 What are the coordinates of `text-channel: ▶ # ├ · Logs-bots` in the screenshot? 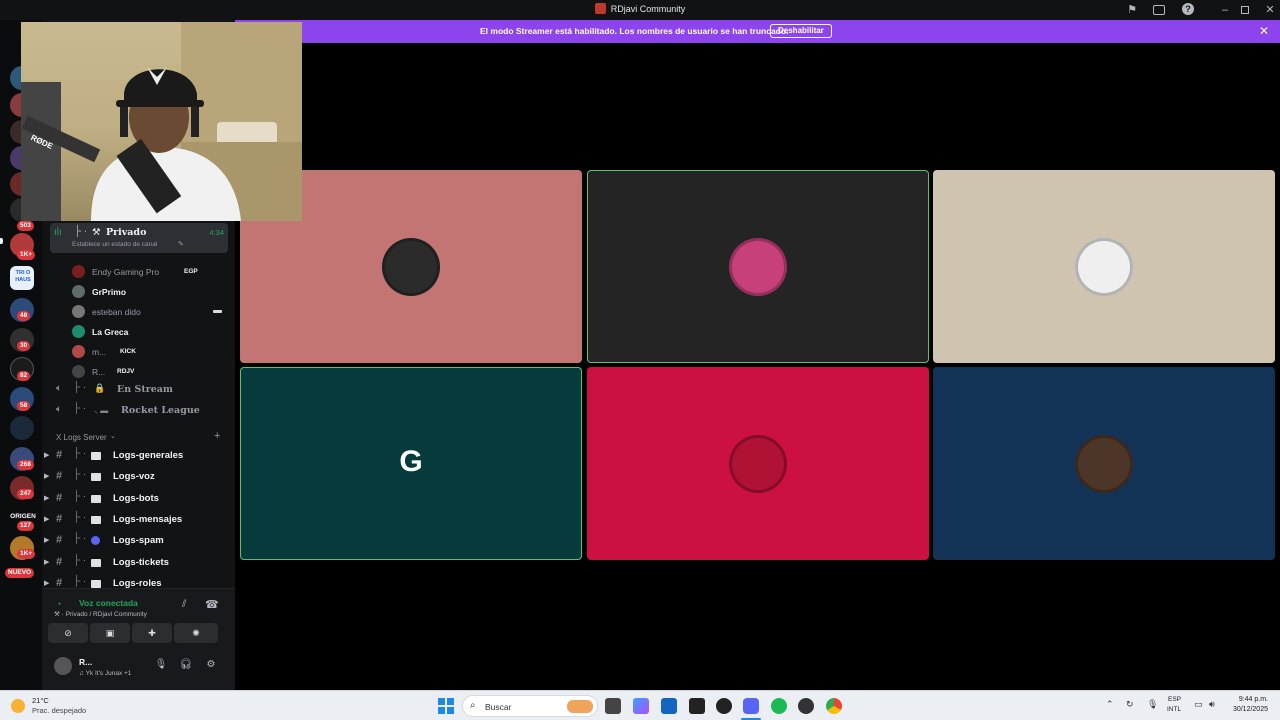 It's located at (138, 499).